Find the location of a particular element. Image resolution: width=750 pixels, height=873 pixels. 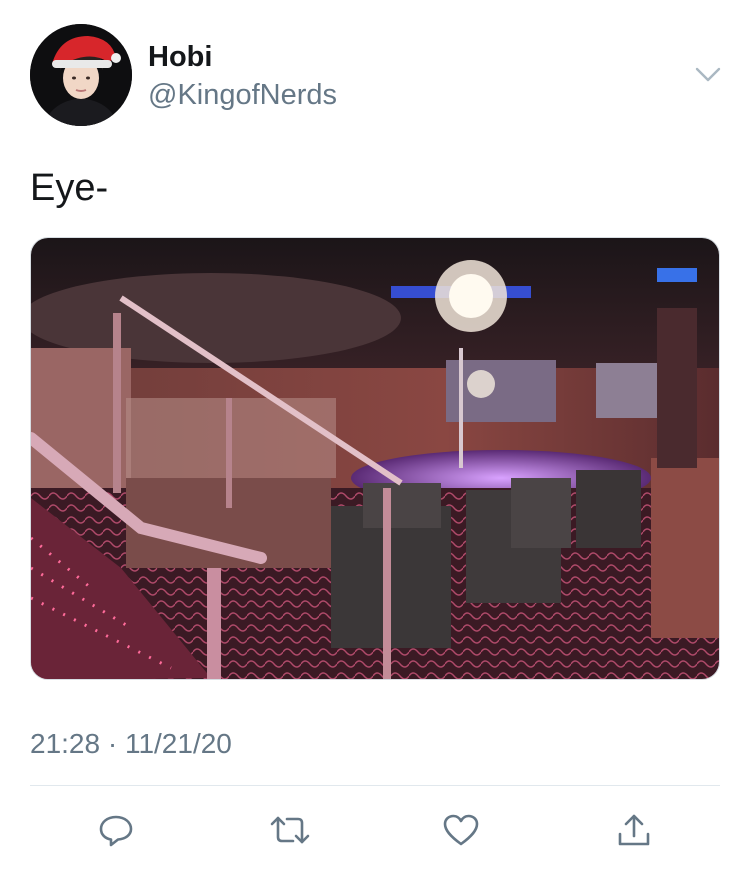

share-button is located at coordinates (634, 830).